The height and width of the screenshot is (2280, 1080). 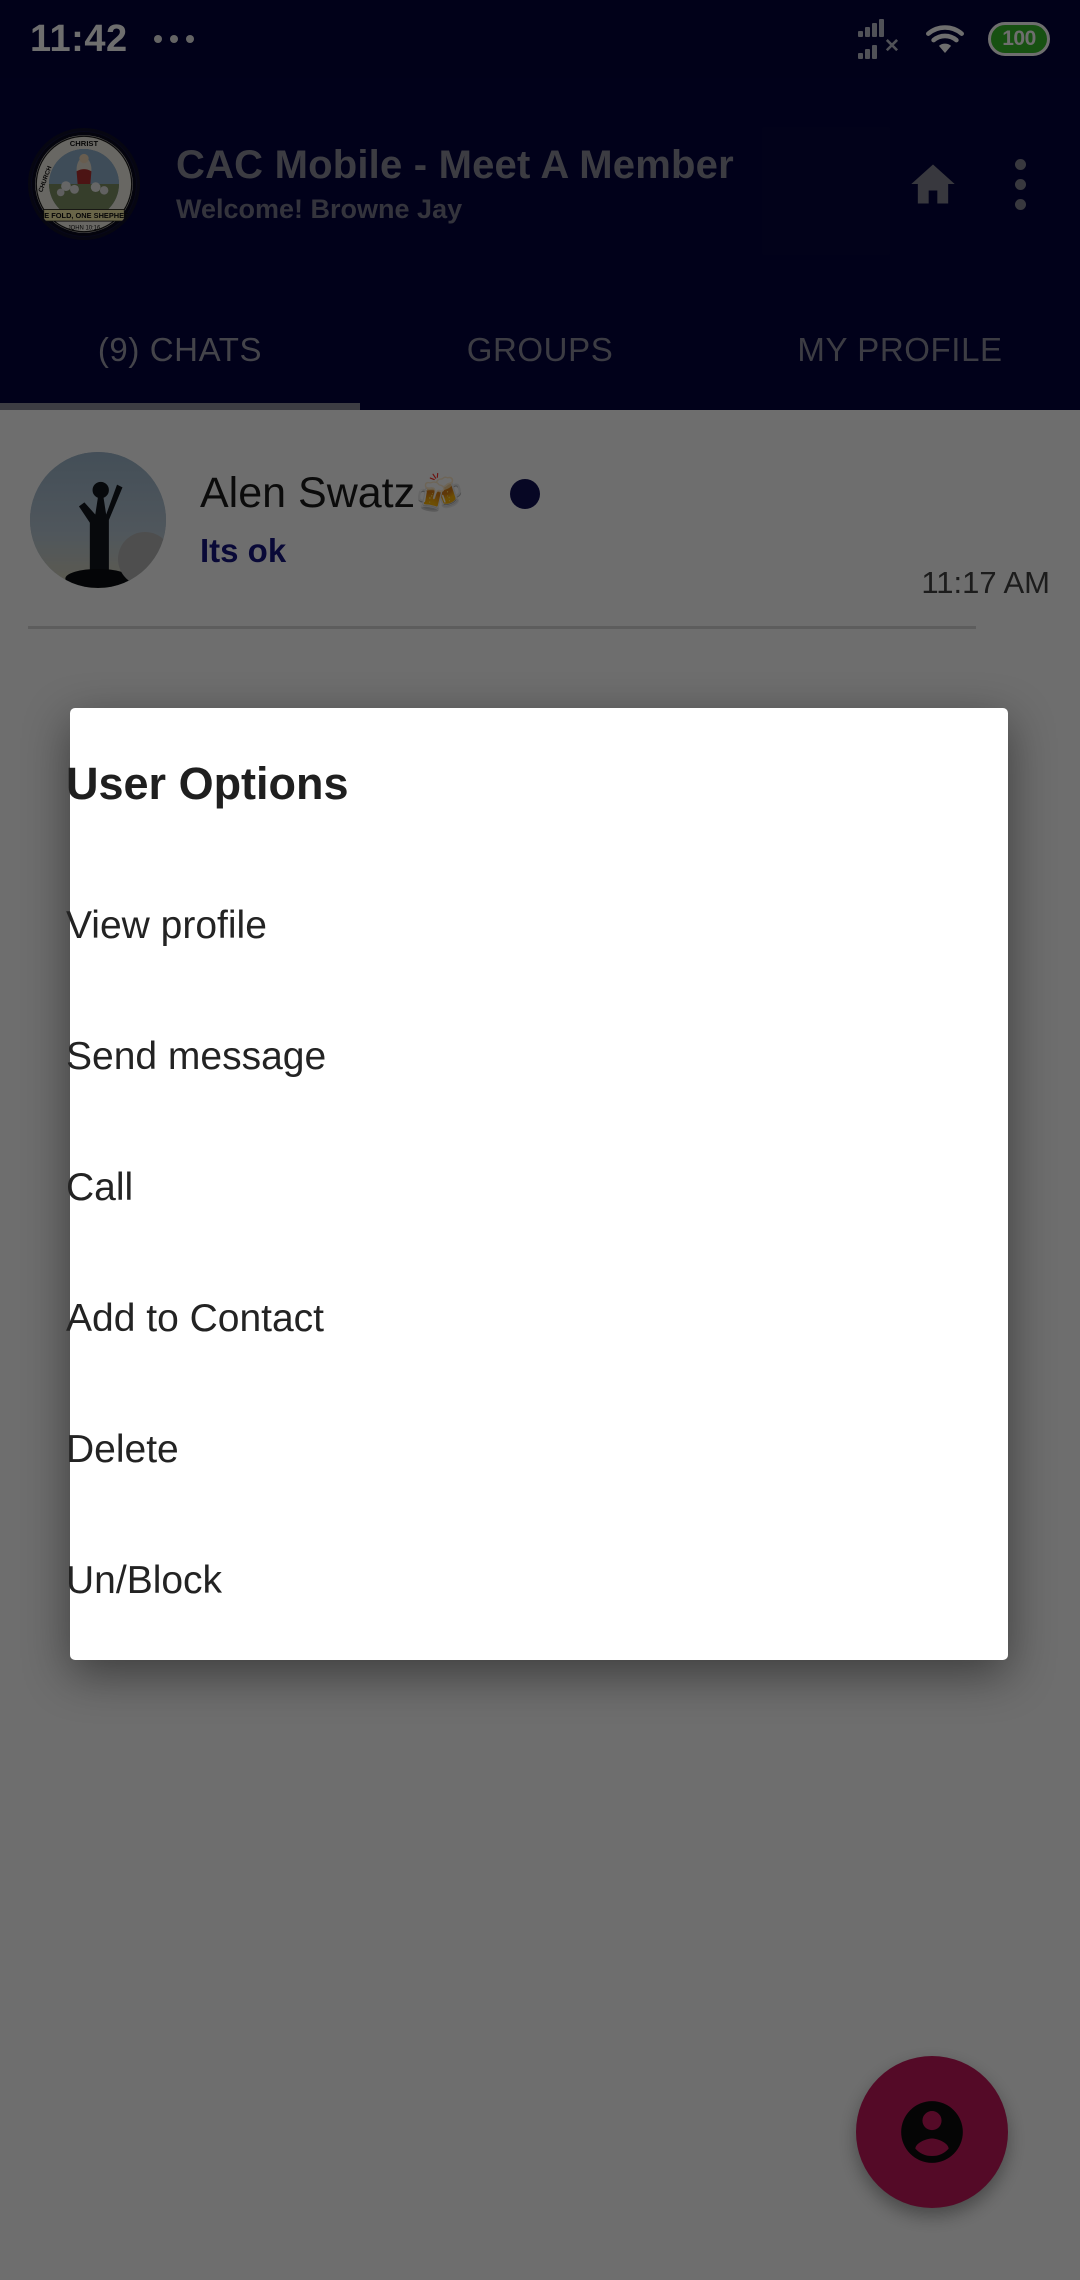 I want to click on dialog-item-add-to-contact: Add to Contact, so click(x=540, y=1318).